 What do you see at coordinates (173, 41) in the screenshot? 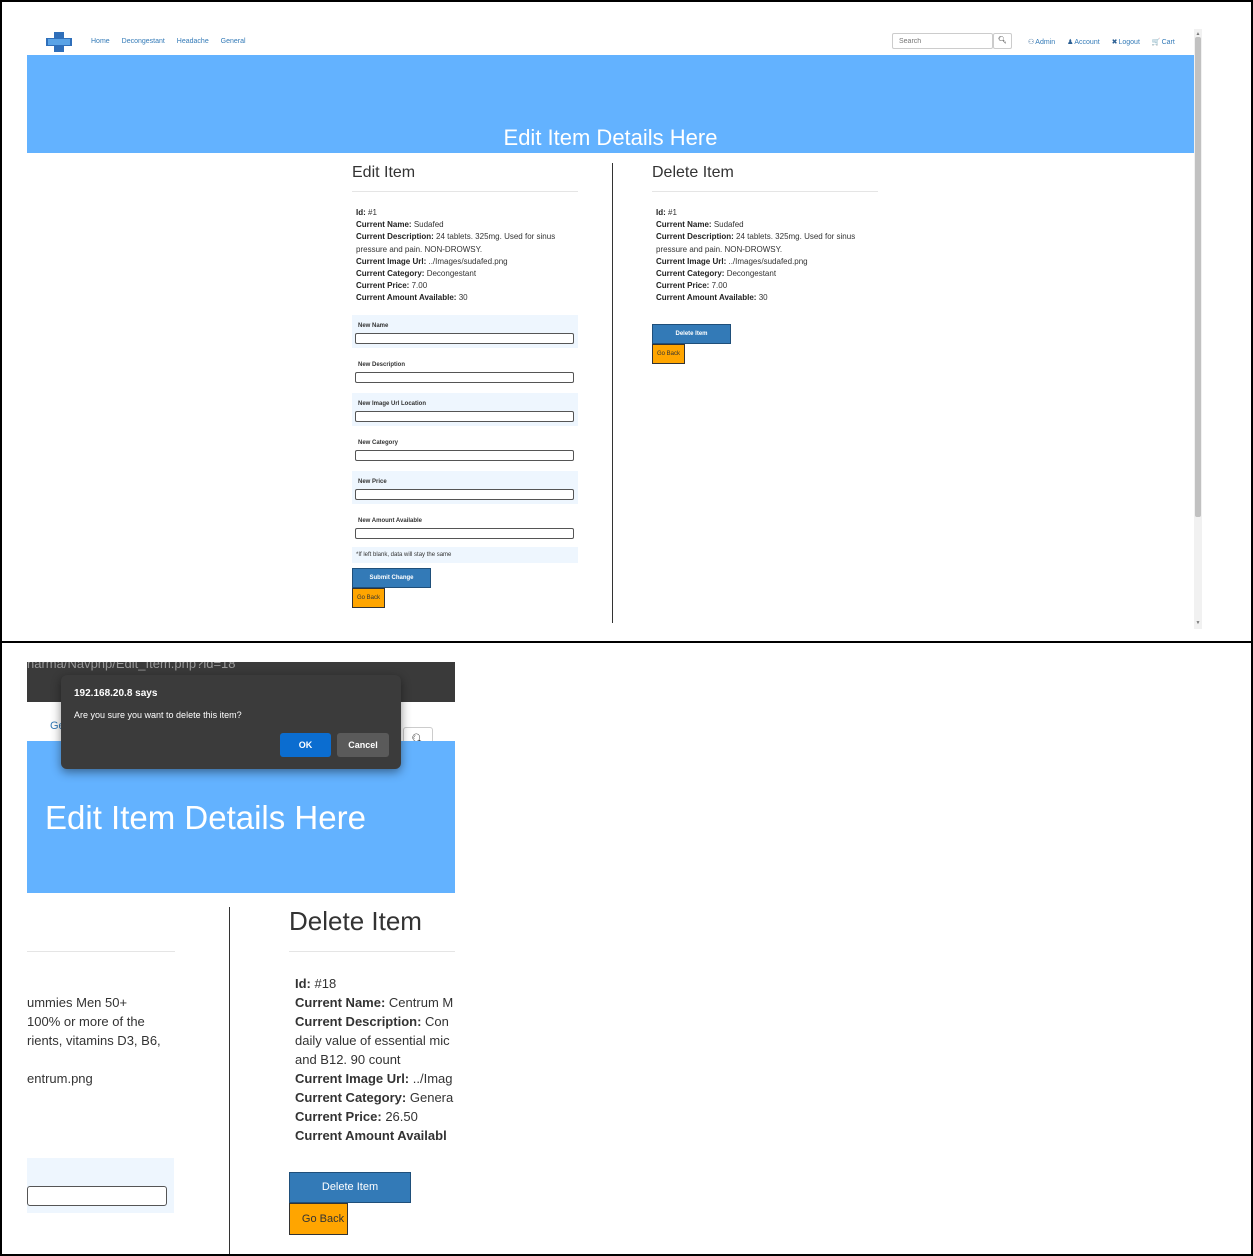
I see `nav-links: Home Decongestant Headache General` at bounding box center [173, 41].